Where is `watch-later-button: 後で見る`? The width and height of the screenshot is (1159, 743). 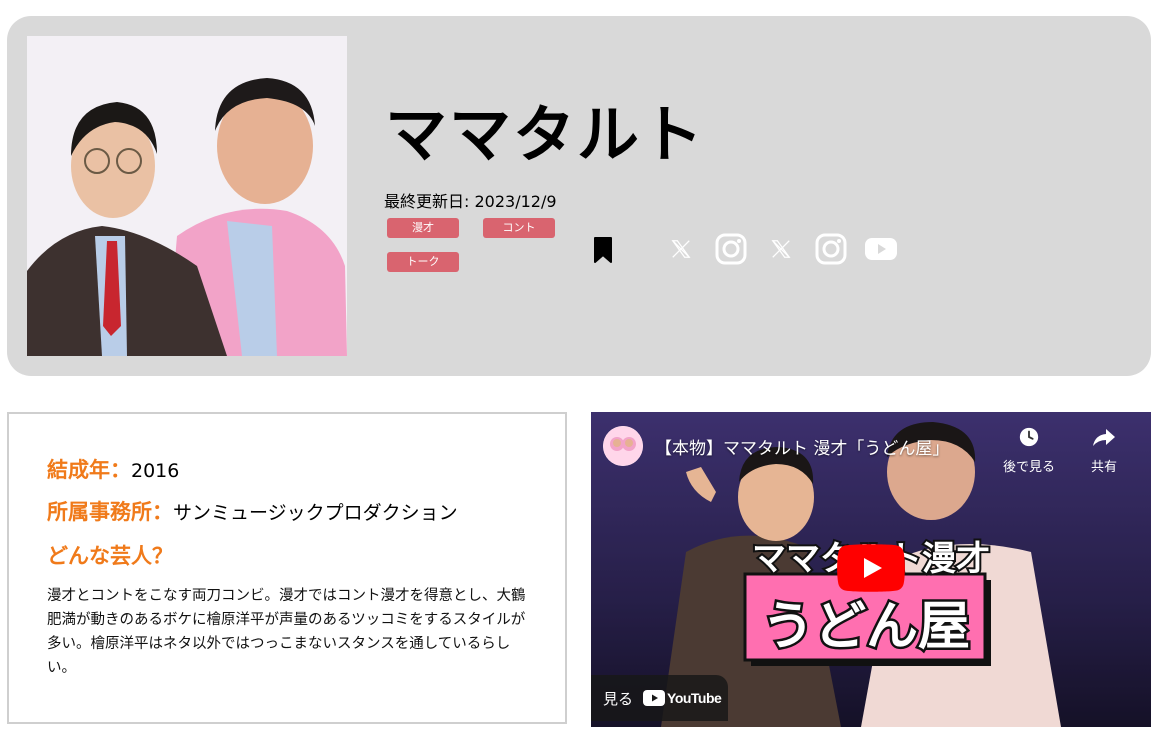
watch-later-button: 後で見る is located at coordinates (1029, 450).